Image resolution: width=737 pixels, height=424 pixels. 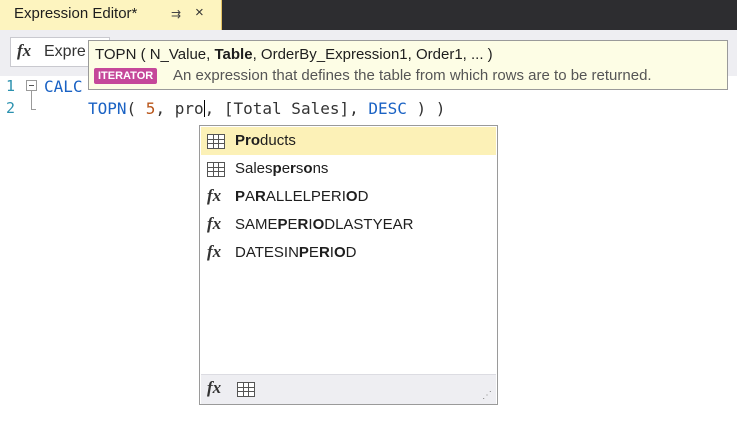 I want to click on resize-grip-icon: ⋰, so click(x=487, y=395).